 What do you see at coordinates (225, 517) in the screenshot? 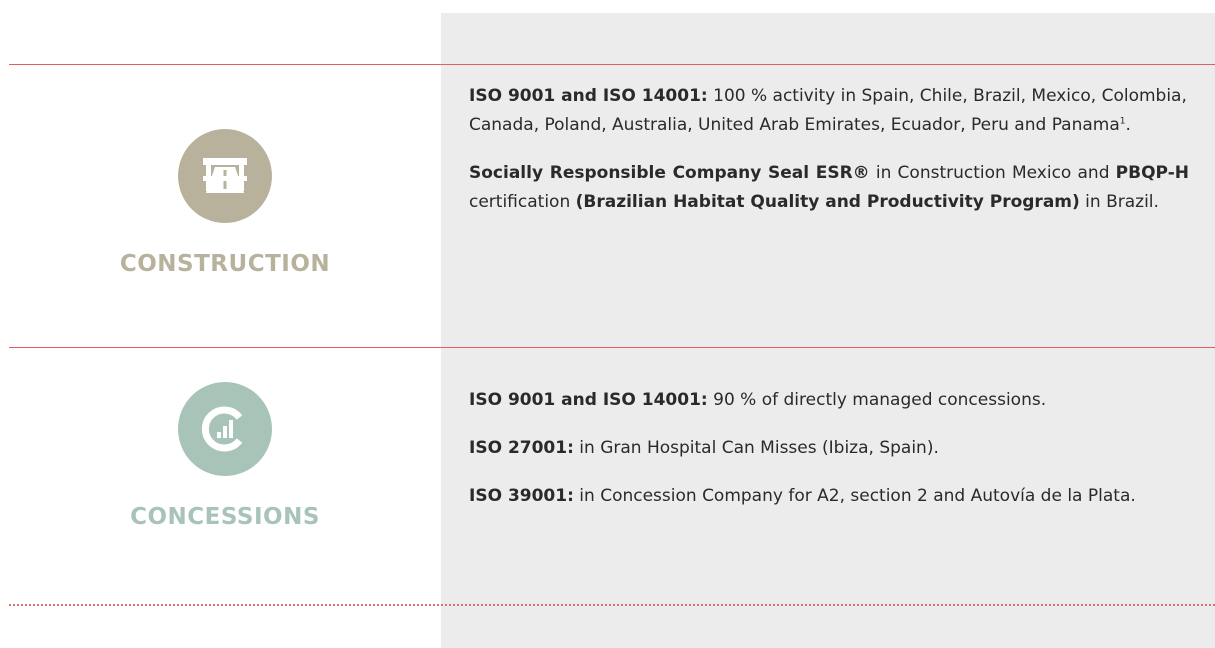
I see `concessions-label: CONCESSIONS` at bounding box center [225, 517].